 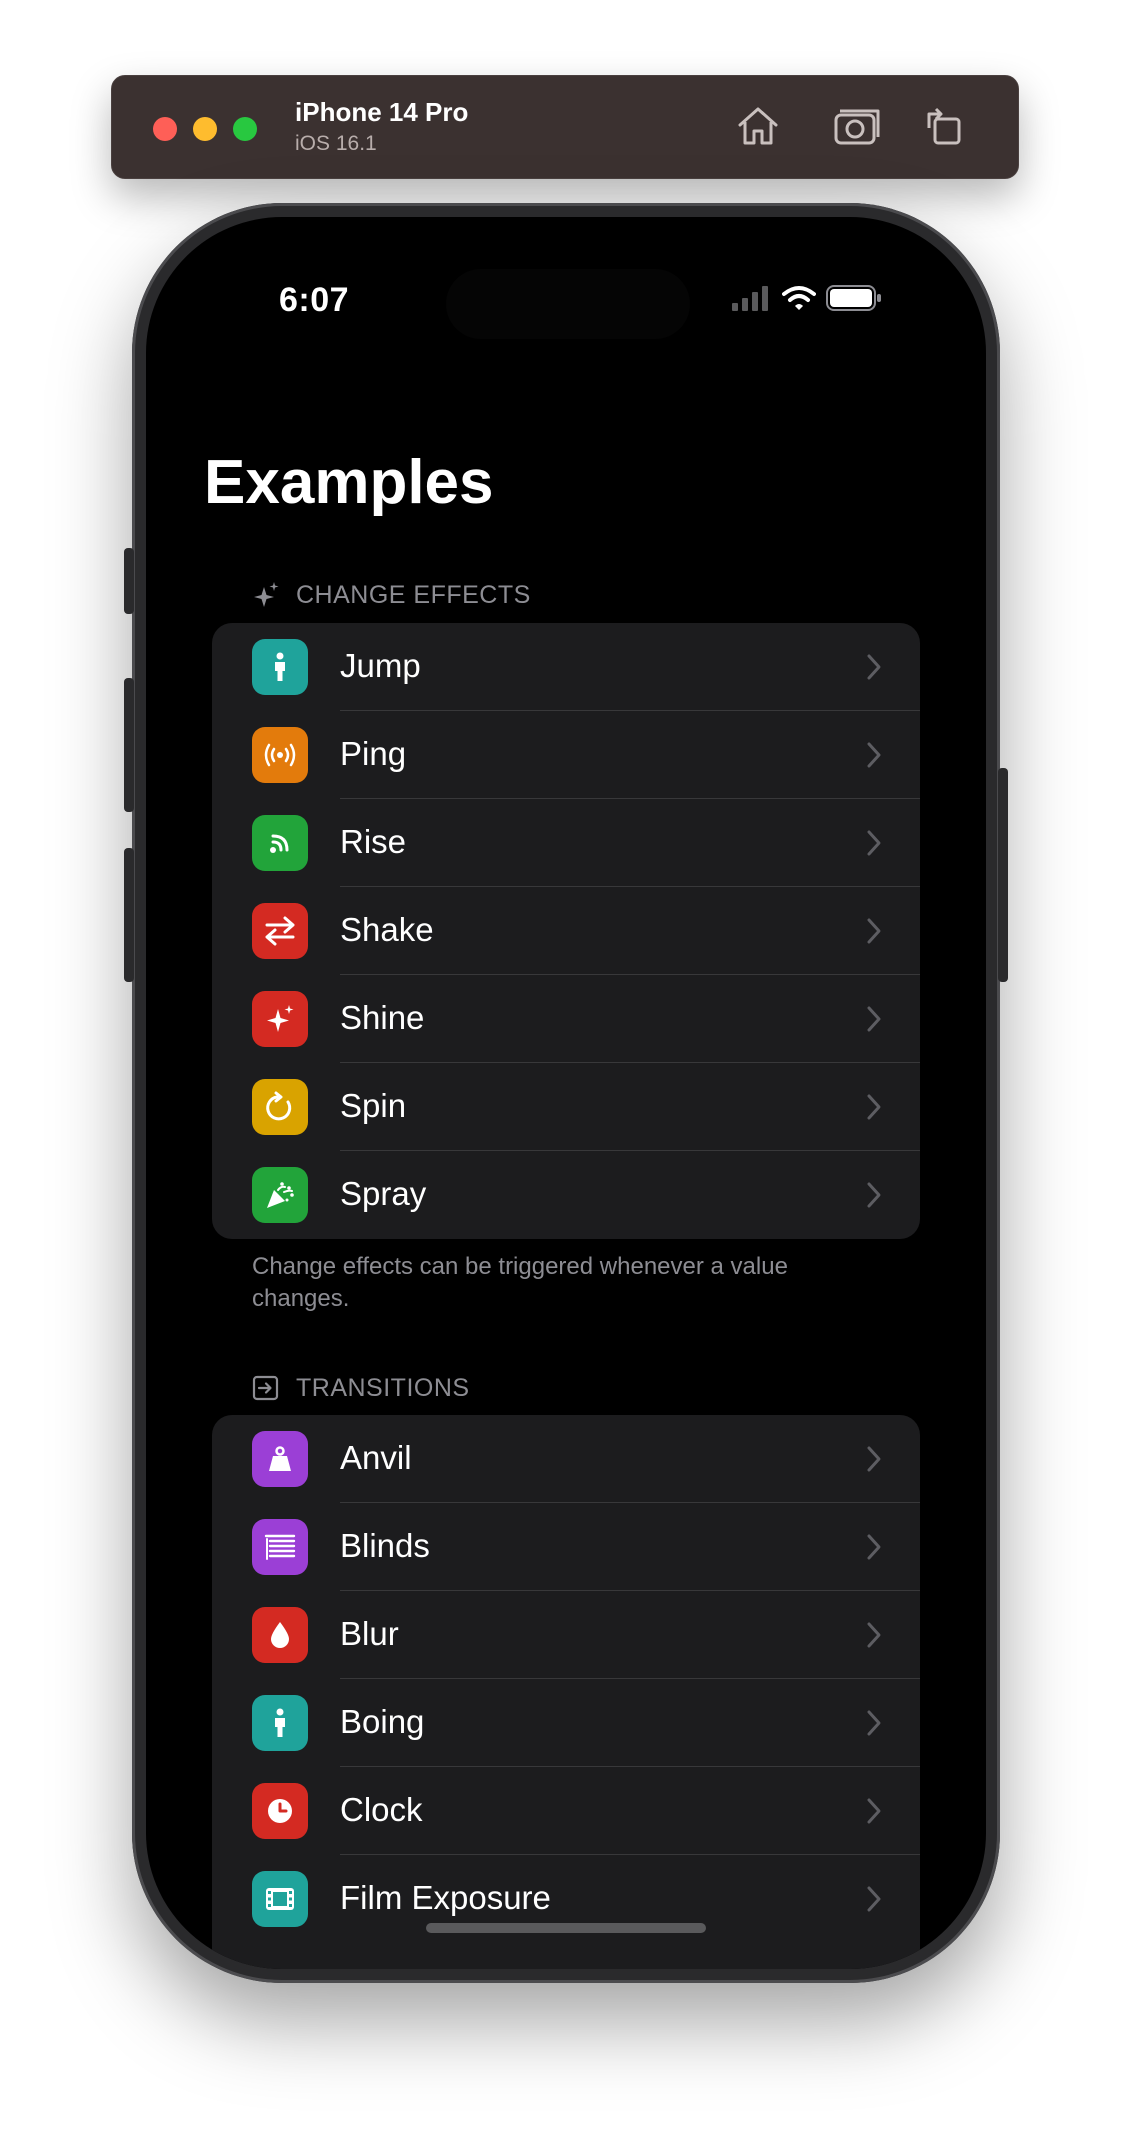 I want to click on rotate-arrow-icon, so click(x=280, y=1107).